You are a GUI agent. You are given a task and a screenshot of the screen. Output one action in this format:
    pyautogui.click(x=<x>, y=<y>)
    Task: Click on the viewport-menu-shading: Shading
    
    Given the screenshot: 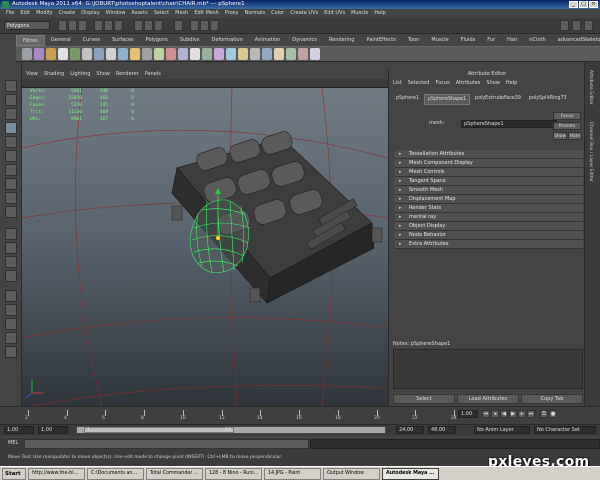 What is the action you would take?
    pyautogui.click(x=54, y=74)
    